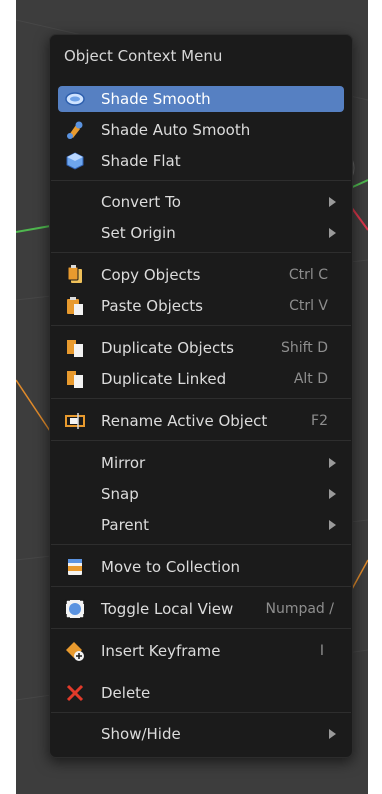 The width and height of the screenshot is (382, 794). I want to click on shade-smooth-icon, so click(75, 99).